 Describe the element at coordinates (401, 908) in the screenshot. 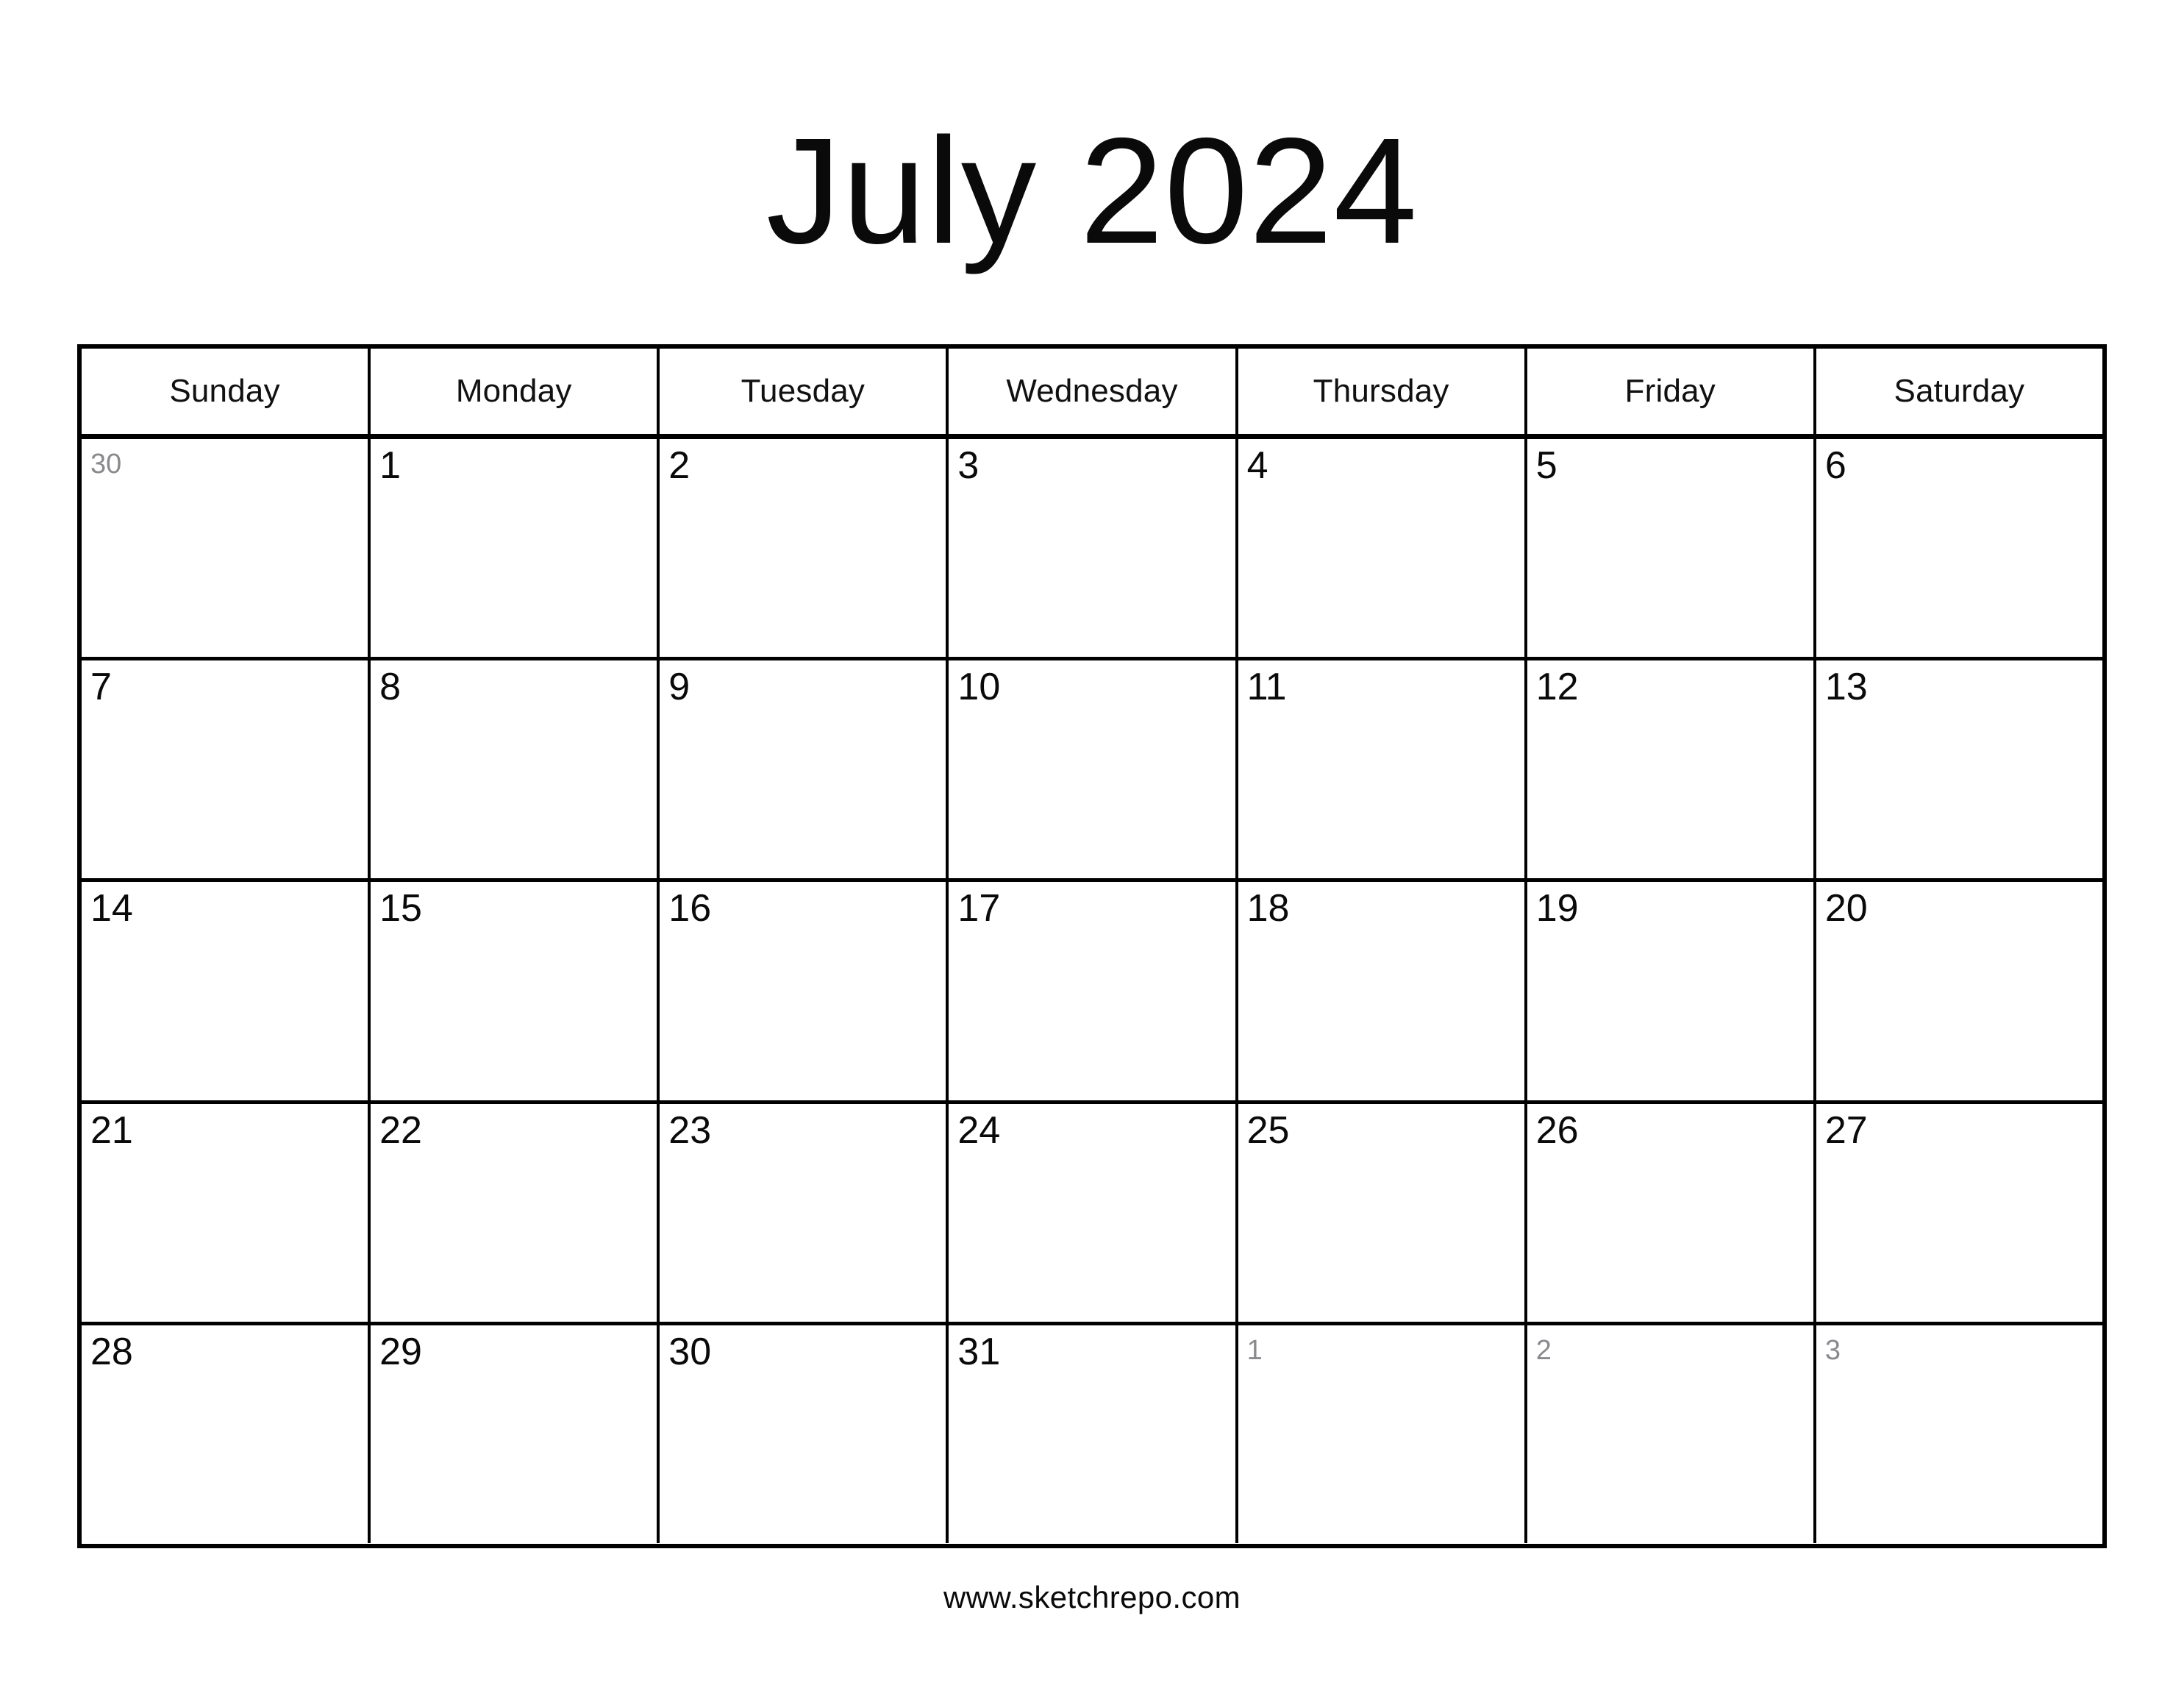

I see `day-number: 15` at that location.